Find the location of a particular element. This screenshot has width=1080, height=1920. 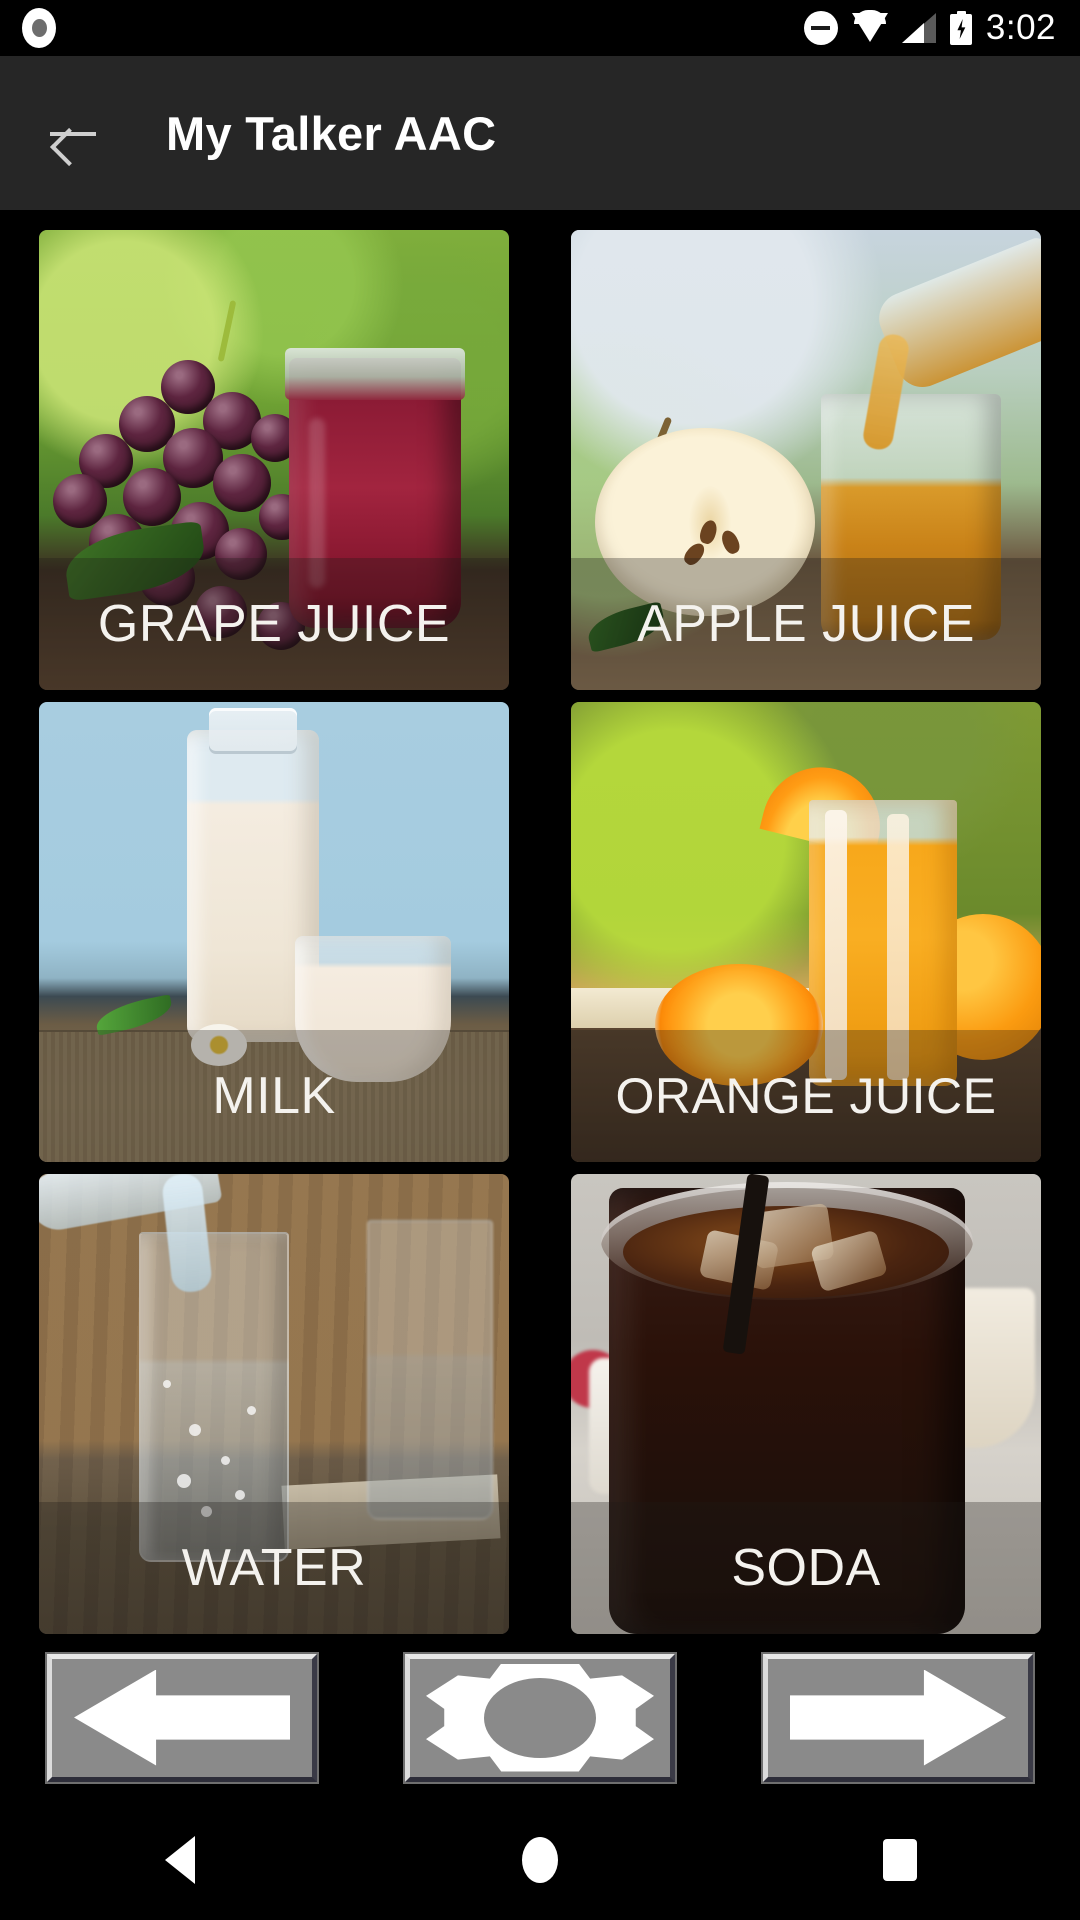

back-arrow-icon is located at coordinates (73, 133).